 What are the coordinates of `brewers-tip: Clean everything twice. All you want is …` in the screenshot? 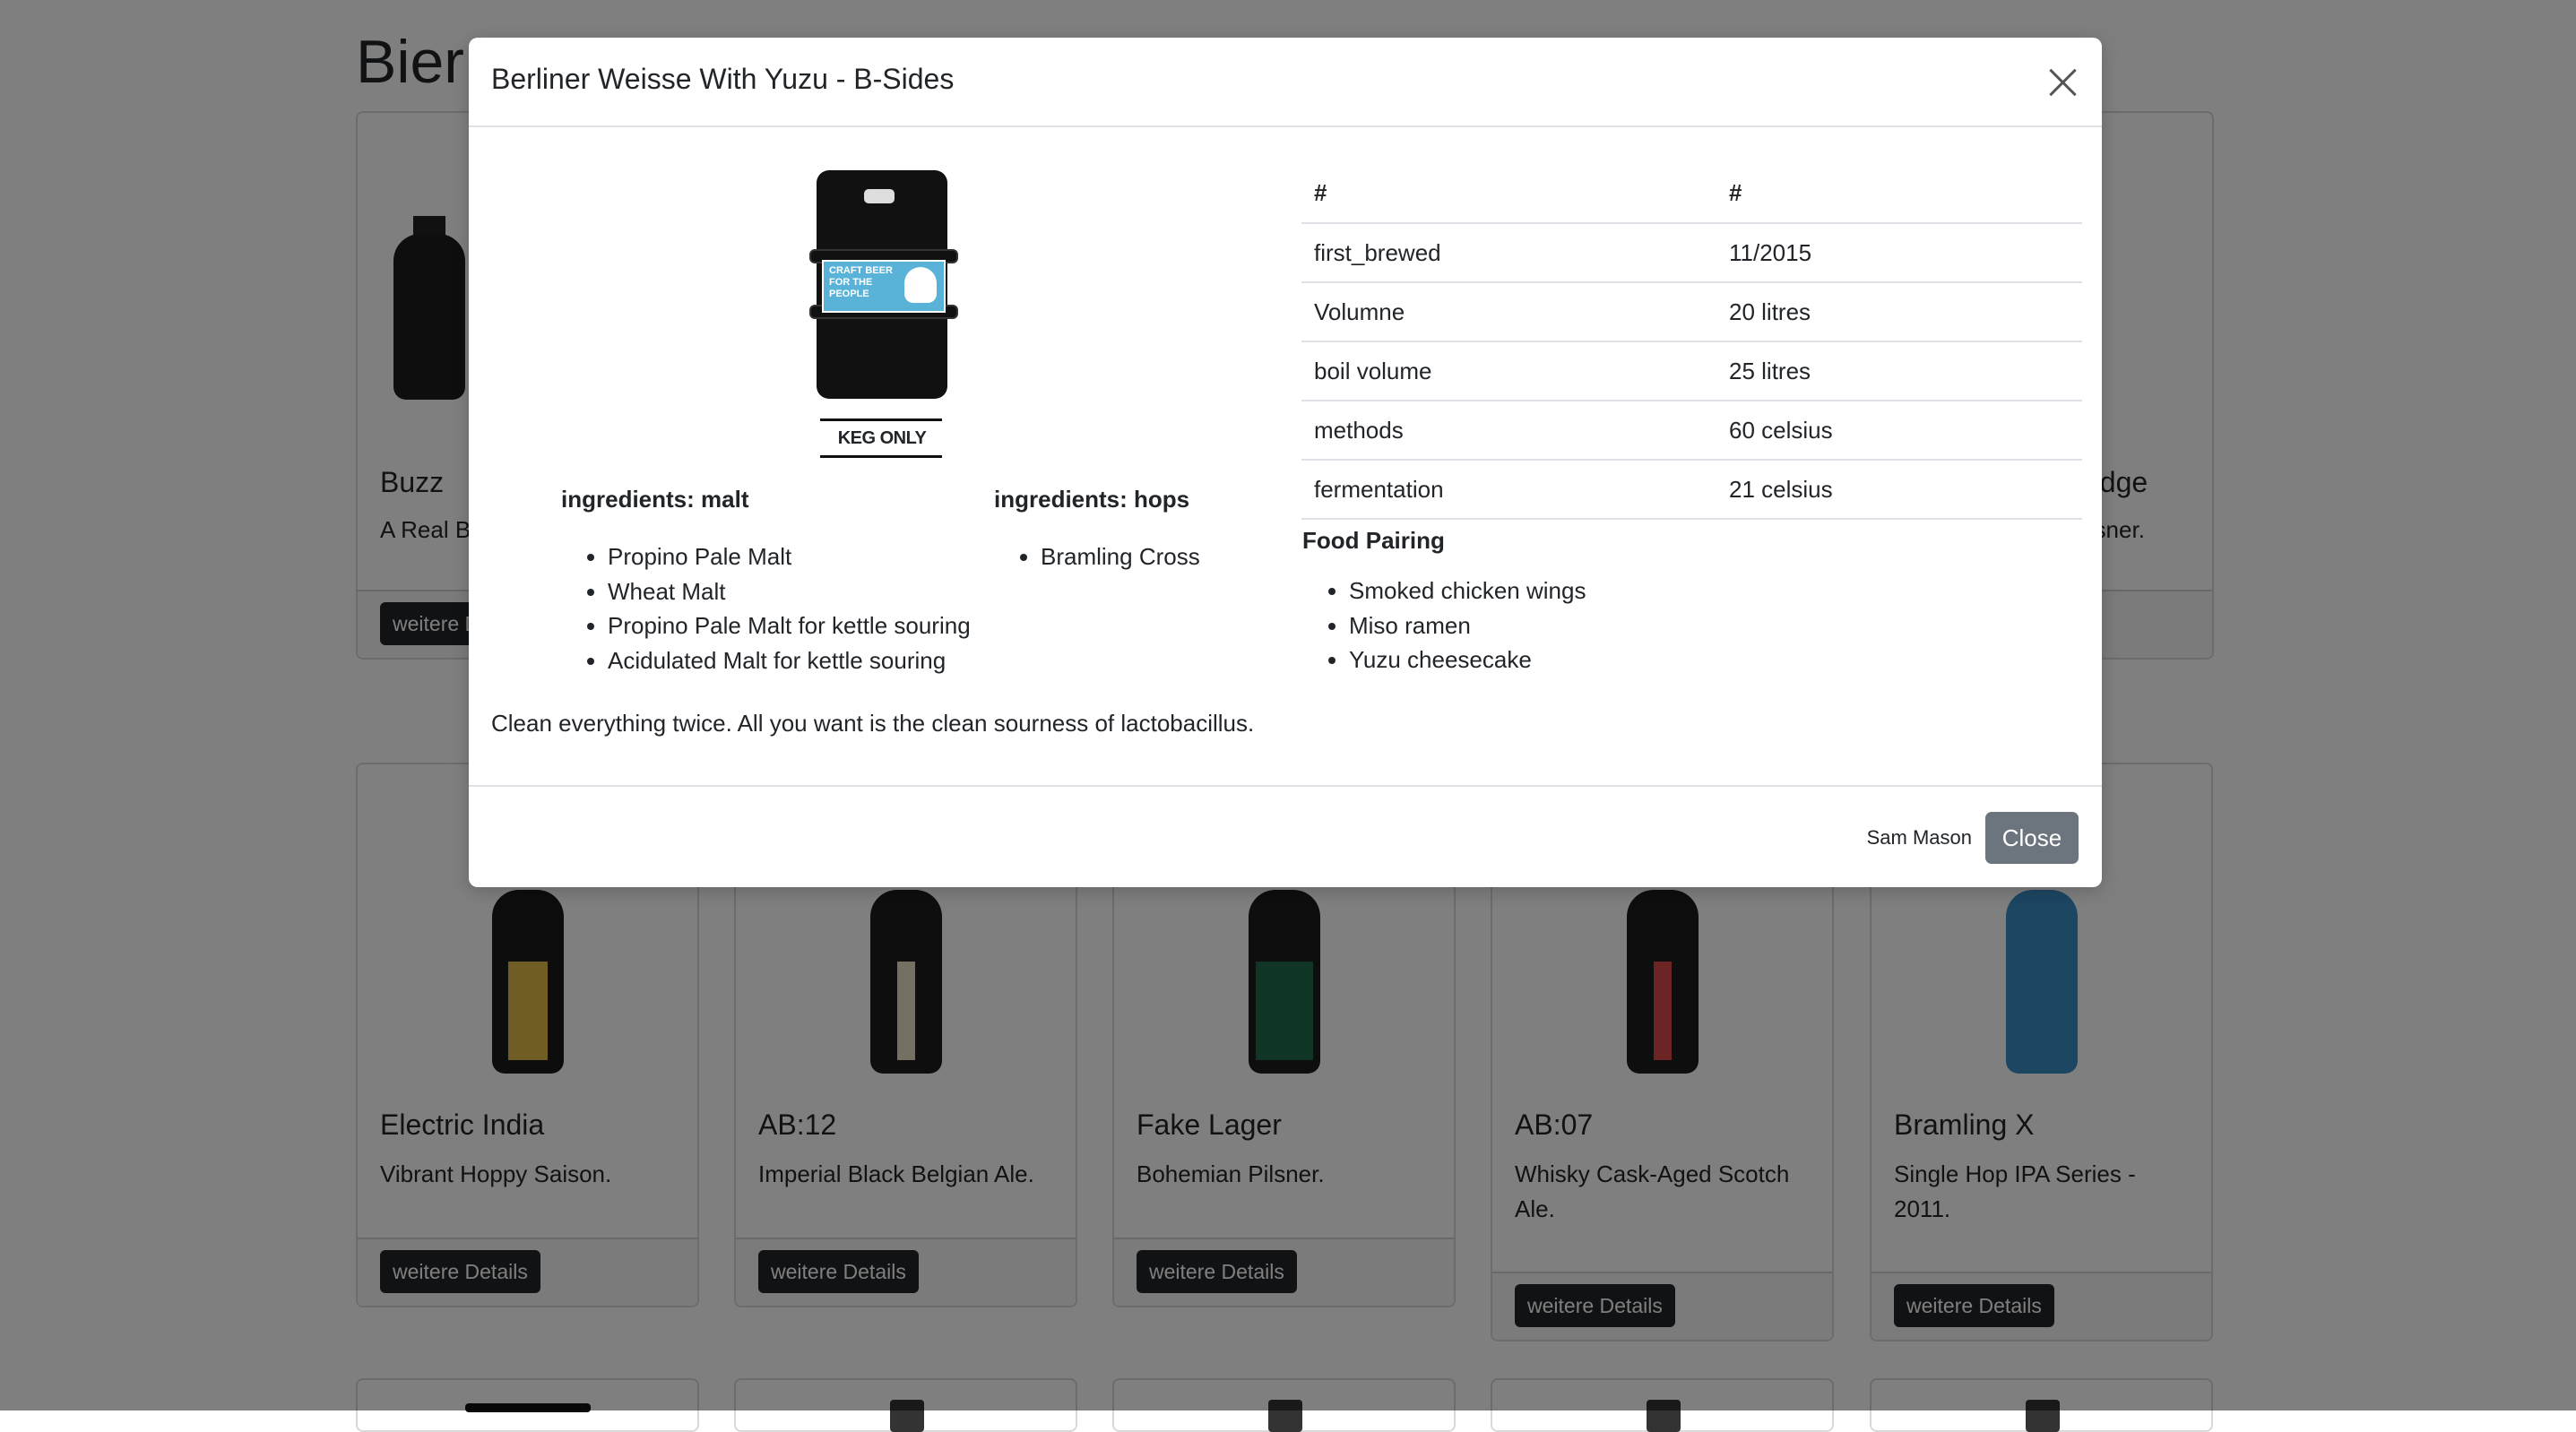 It's located at (873, 723).